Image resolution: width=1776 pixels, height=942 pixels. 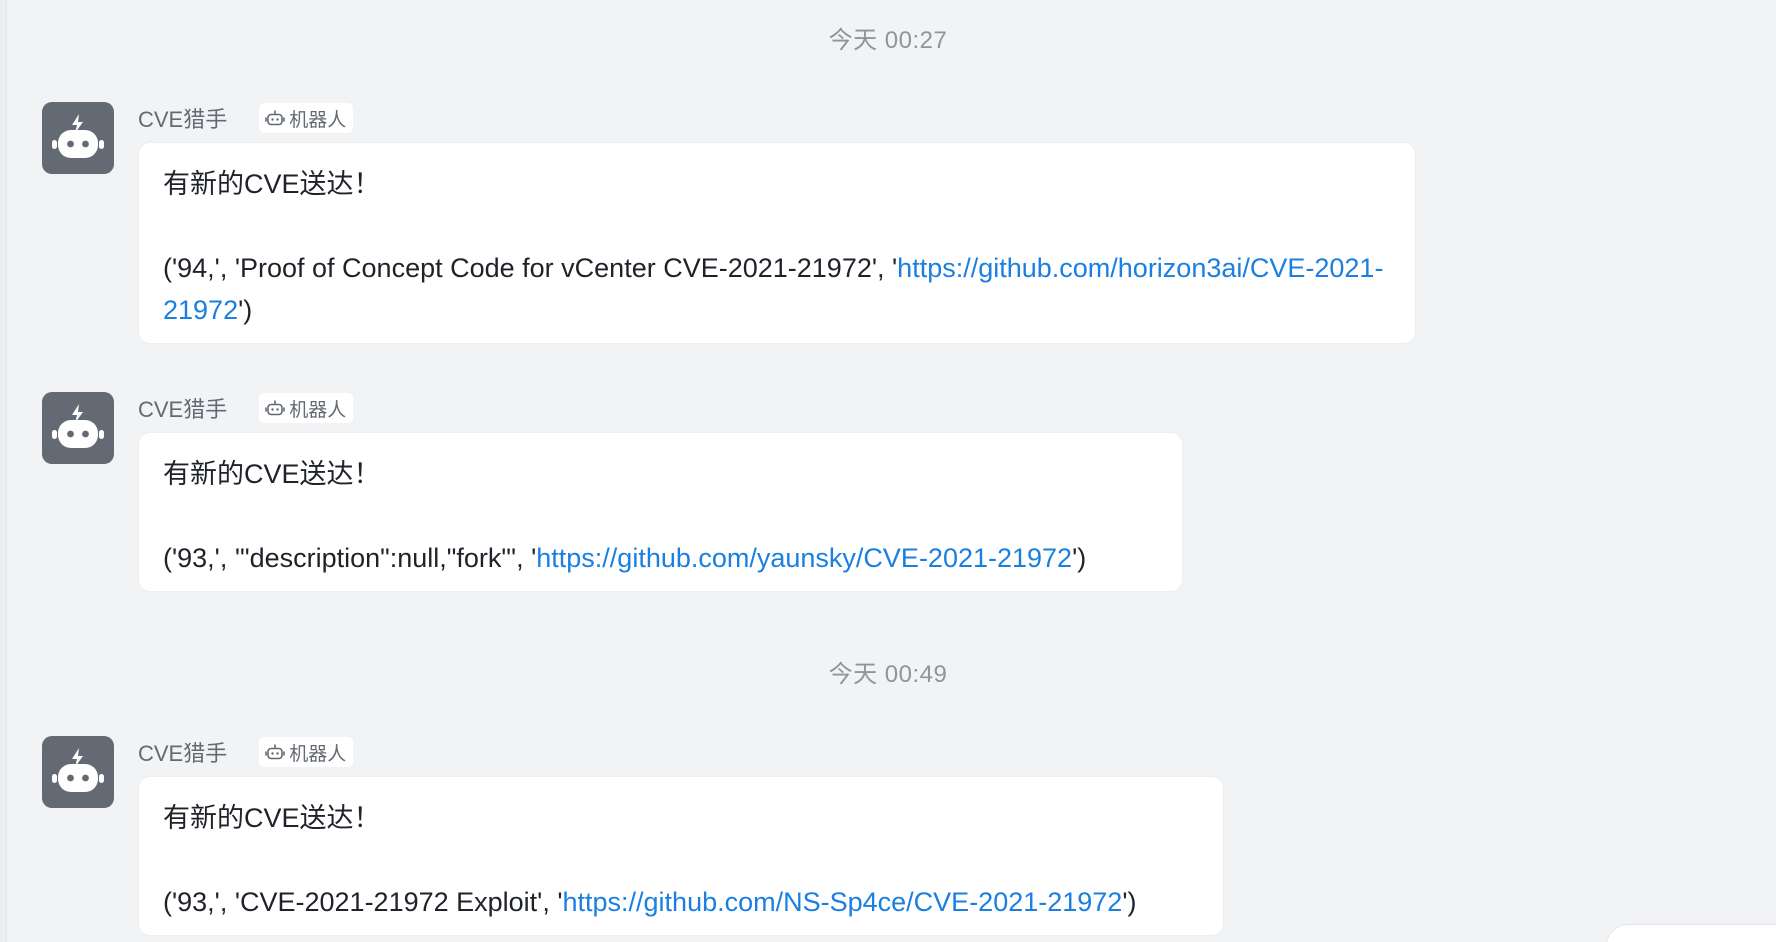 I want to click on time-divider: 今天 00:49, so click(x=888, y=674).